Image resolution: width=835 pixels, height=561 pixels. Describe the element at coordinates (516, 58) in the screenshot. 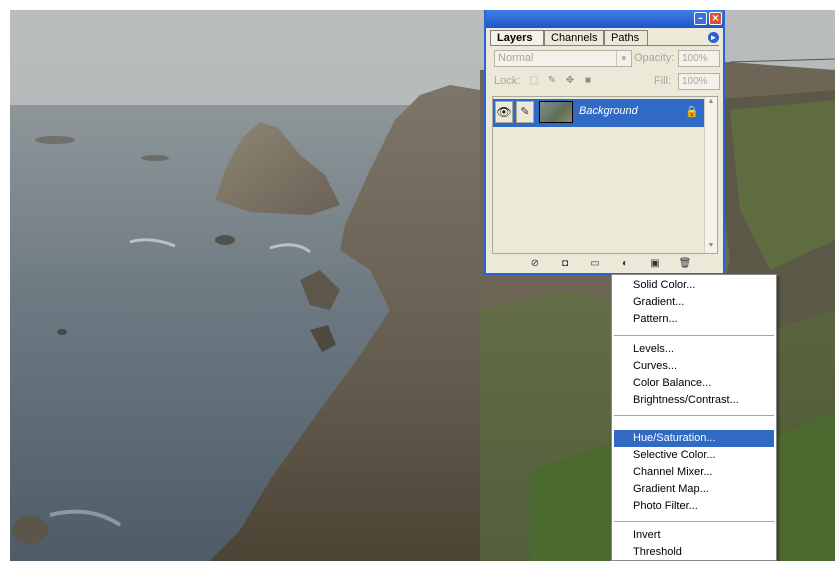

I see `blend-mode-value: Normal` at that location.